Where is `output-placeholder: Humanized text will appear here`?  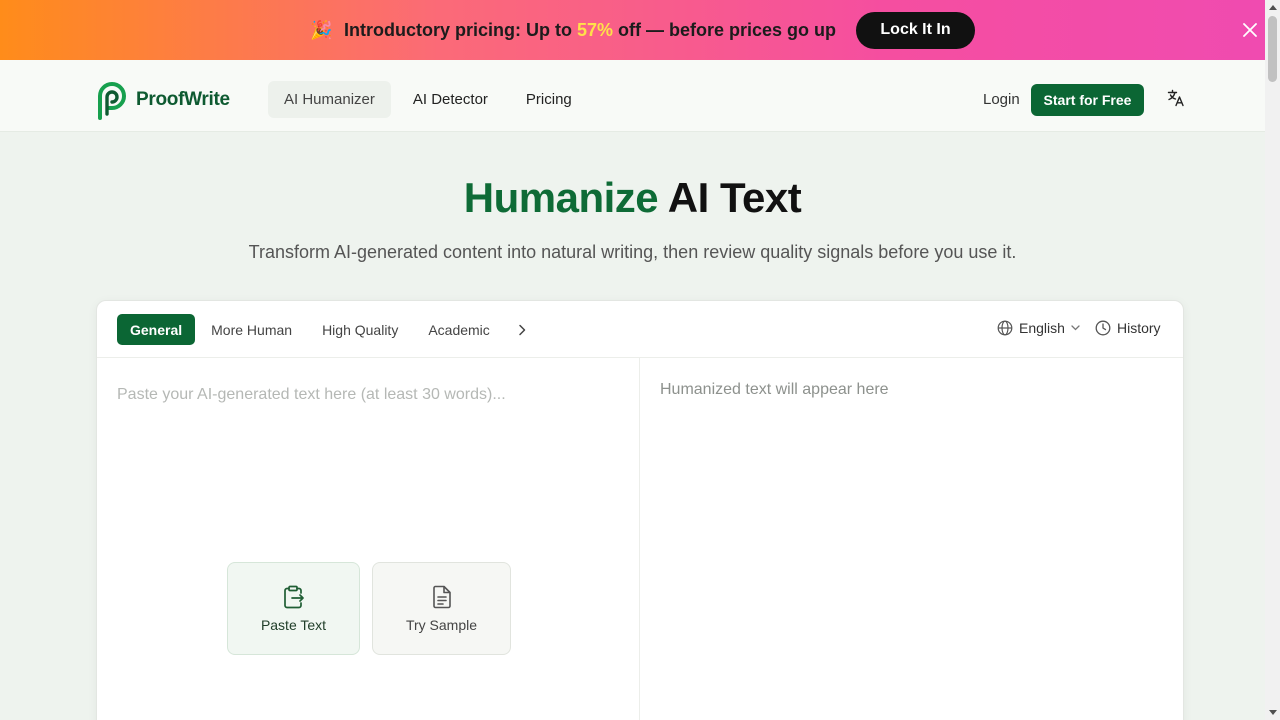 output-placeholder: Humanized text will appear here is located at coordinates (774, 389).